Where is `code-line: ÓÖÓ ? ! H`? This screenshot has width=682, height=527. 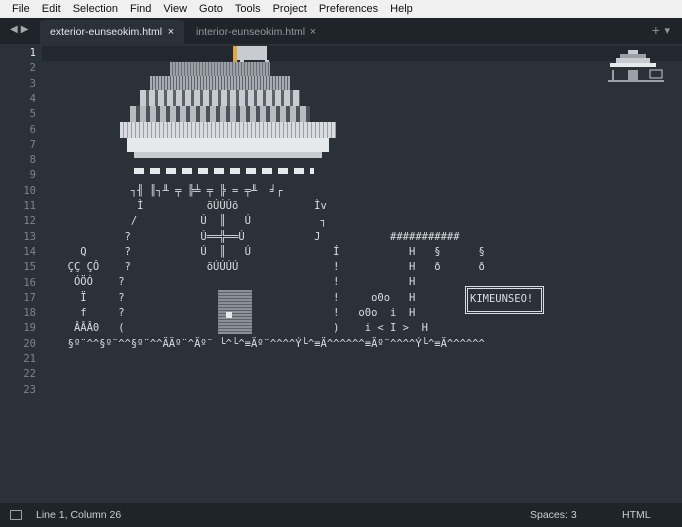
code-line: ÓÖÓ ? ! H is located at coordinates (270, 282).